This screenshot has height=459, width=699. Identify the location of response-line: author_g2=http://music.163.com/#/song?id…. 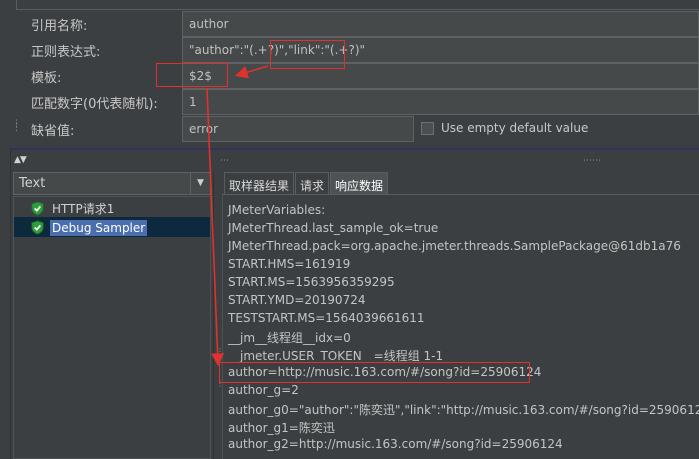
(395, 444).